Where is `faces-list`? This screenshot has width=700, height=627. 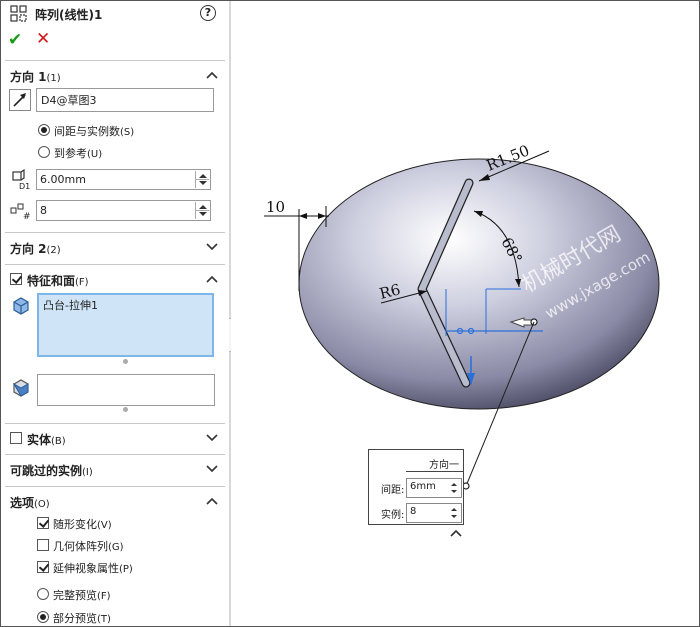
faces-list is located at coordinates (126, 390).